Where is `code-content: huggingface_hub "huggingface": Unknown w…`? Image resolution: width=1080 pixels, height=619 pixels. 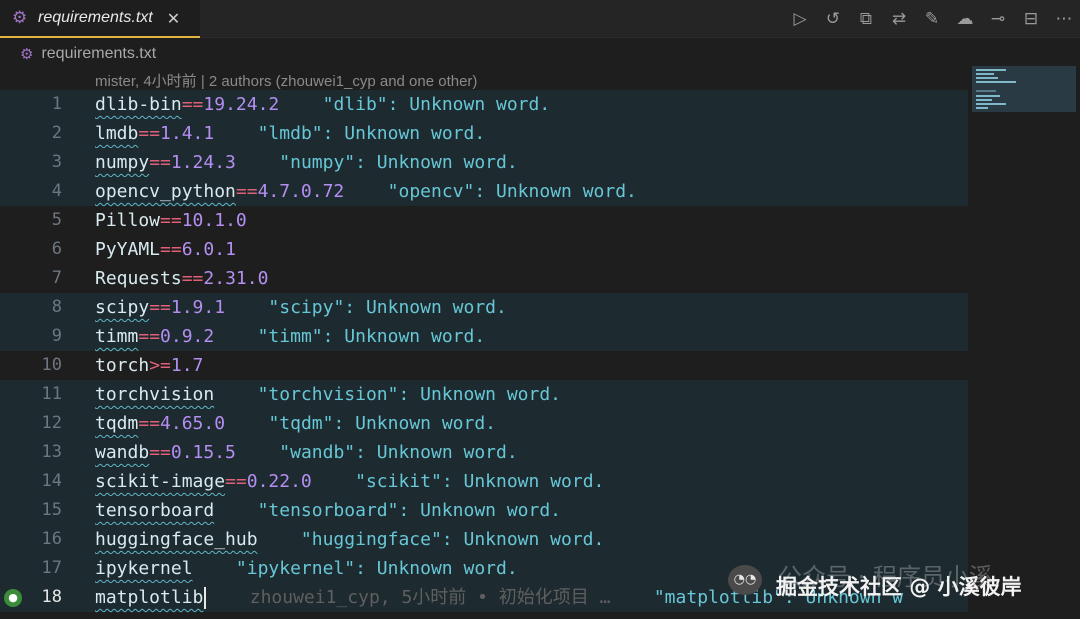 code-content: huggingface_hub "huggingface": Unknown w… is located at coordinates (349, 539).